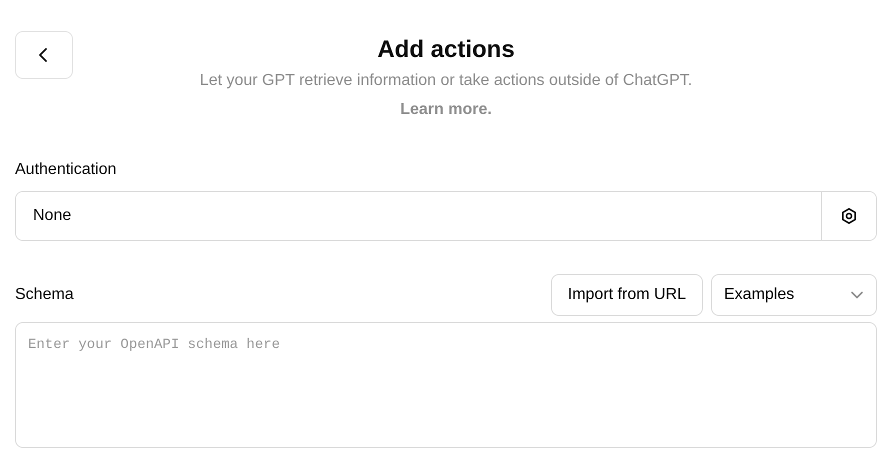  I want to click on schema-label: Schema, so click(44, 295).